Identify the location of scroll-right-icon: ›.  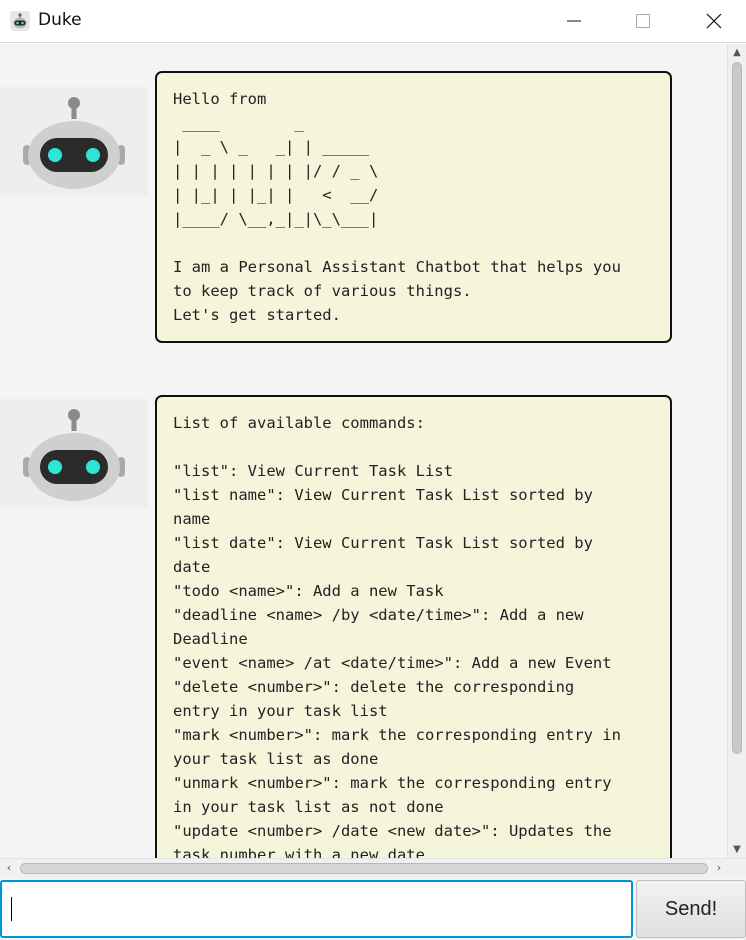
(719, 868).